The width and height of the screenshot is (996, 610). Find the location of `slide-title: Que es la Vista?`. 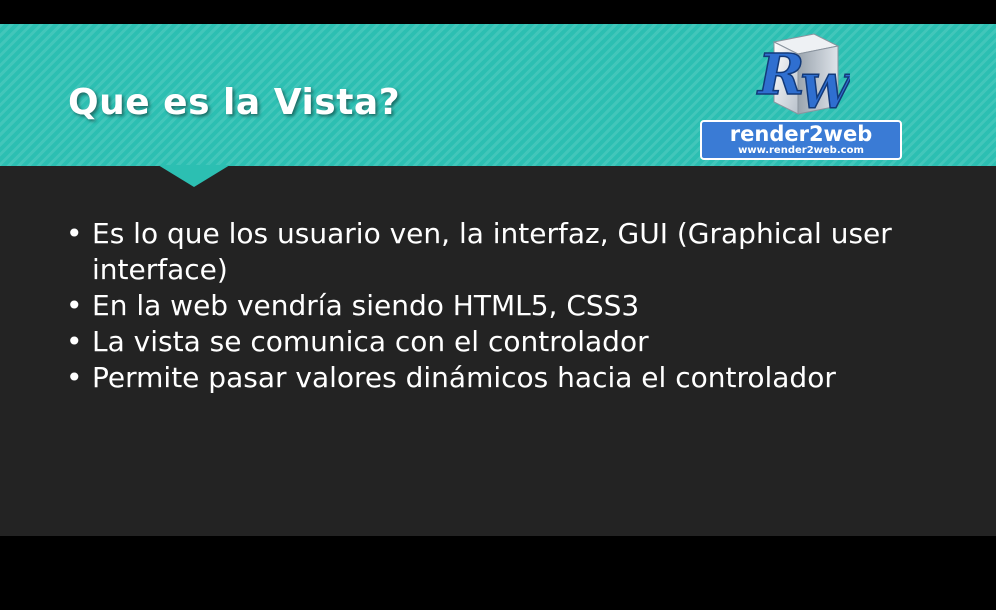

slide-title: Que es la Vista? is located at coordinates (234, 102).